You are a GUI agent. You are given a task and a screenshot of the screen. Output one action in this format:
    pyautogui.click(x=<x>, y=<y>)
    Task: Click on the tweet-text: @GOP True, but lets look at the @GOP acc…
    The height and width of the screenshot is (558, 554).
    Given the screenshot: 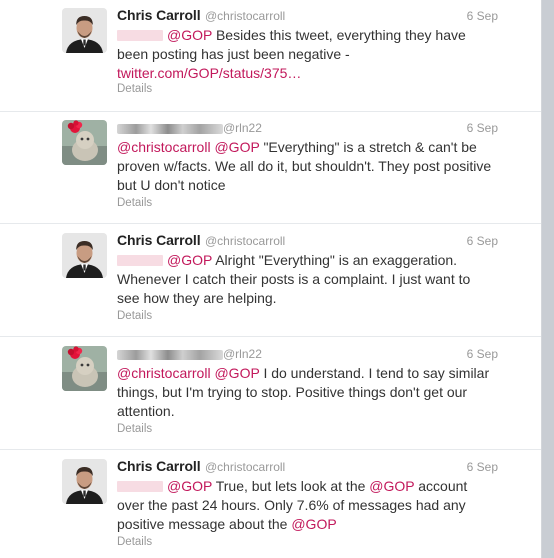 What is the action you would take?
    pyautogui.click(x=306, y=505)
    